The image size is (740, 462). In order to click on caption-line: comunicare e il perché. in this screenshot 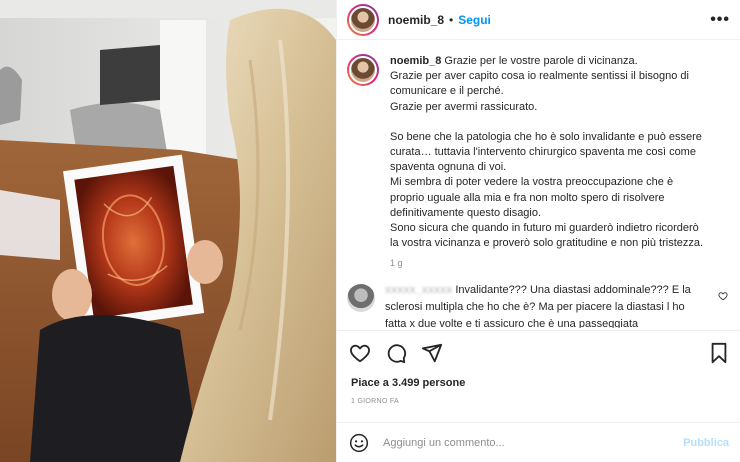, I will do `click(447, 91)`.